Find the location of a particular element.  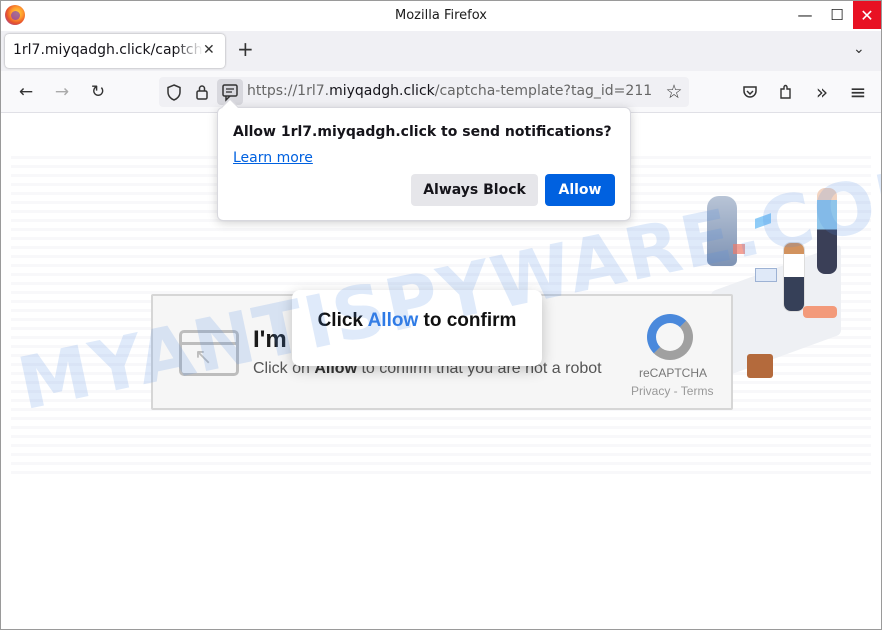

url-prefix: https://1rl7. is located at coordinates (288, 91).